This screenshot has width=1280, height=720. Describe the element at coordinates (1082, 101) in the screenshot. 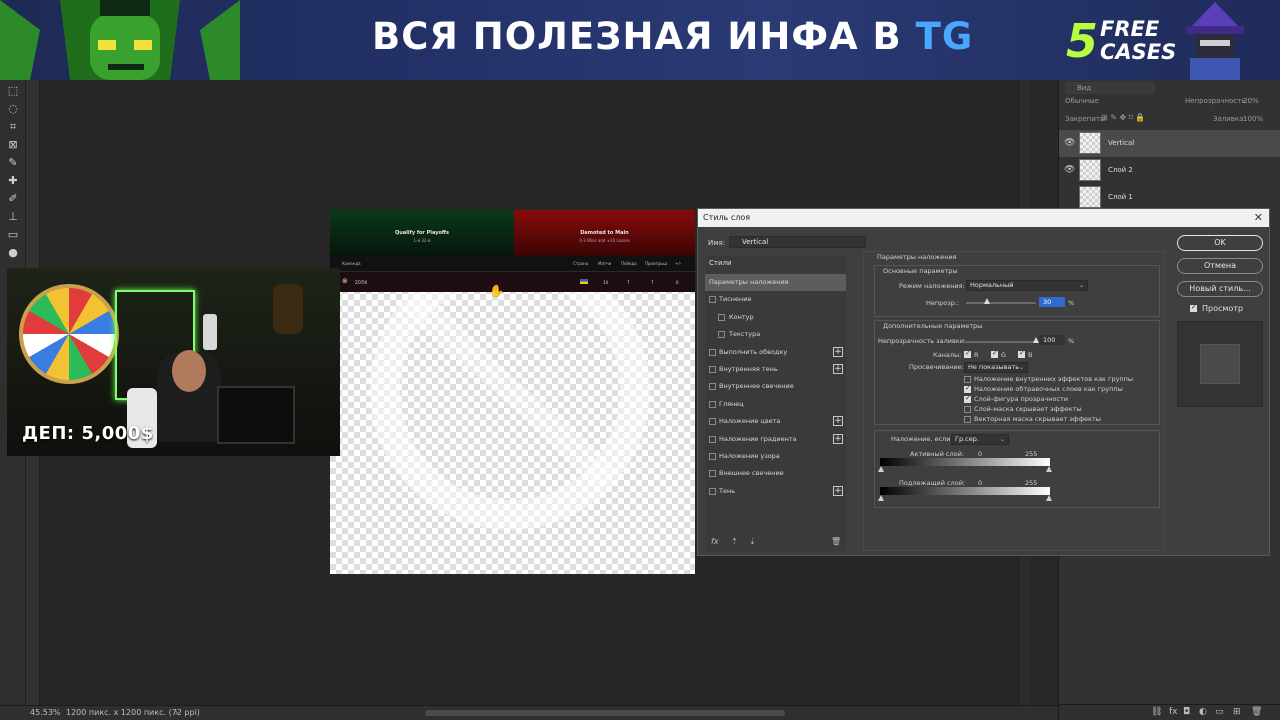

I see `layer-blend-mode: Обычные` at that location.